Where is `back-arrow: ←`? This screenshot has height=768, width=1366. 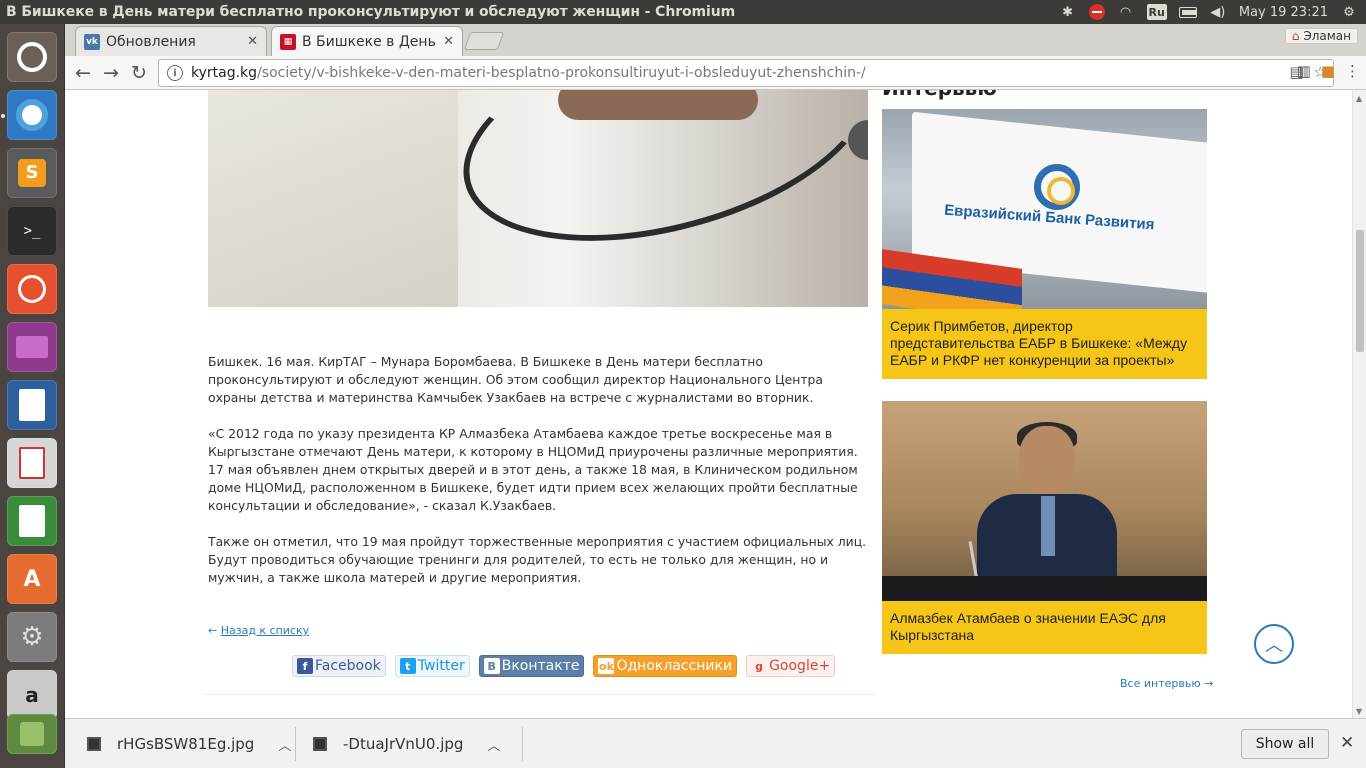 back-arrow: ← is located at coordinates (213, 630).